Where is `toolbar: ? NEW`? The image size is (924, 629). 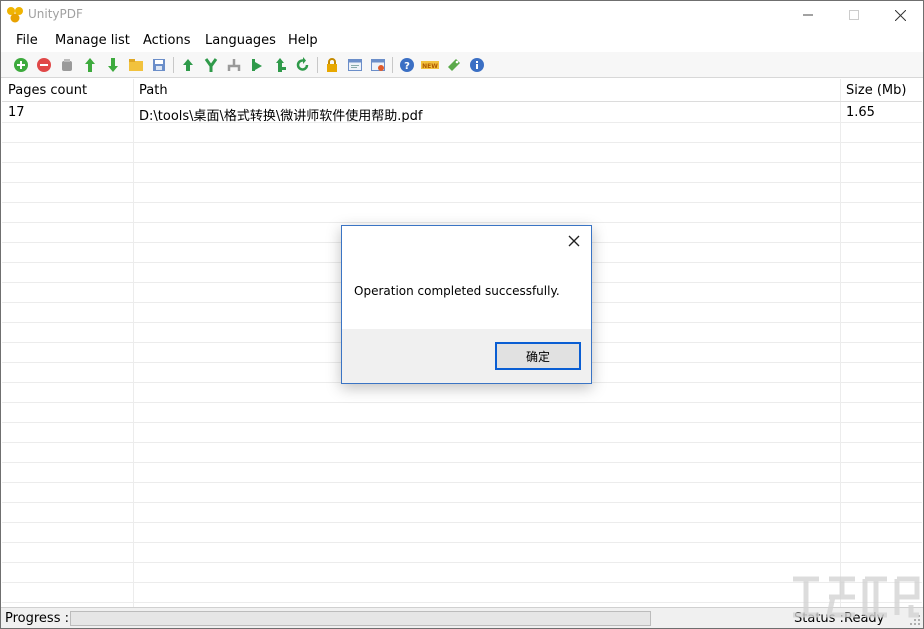
toolbar: ? NEW is located at coordinates (462, 65).